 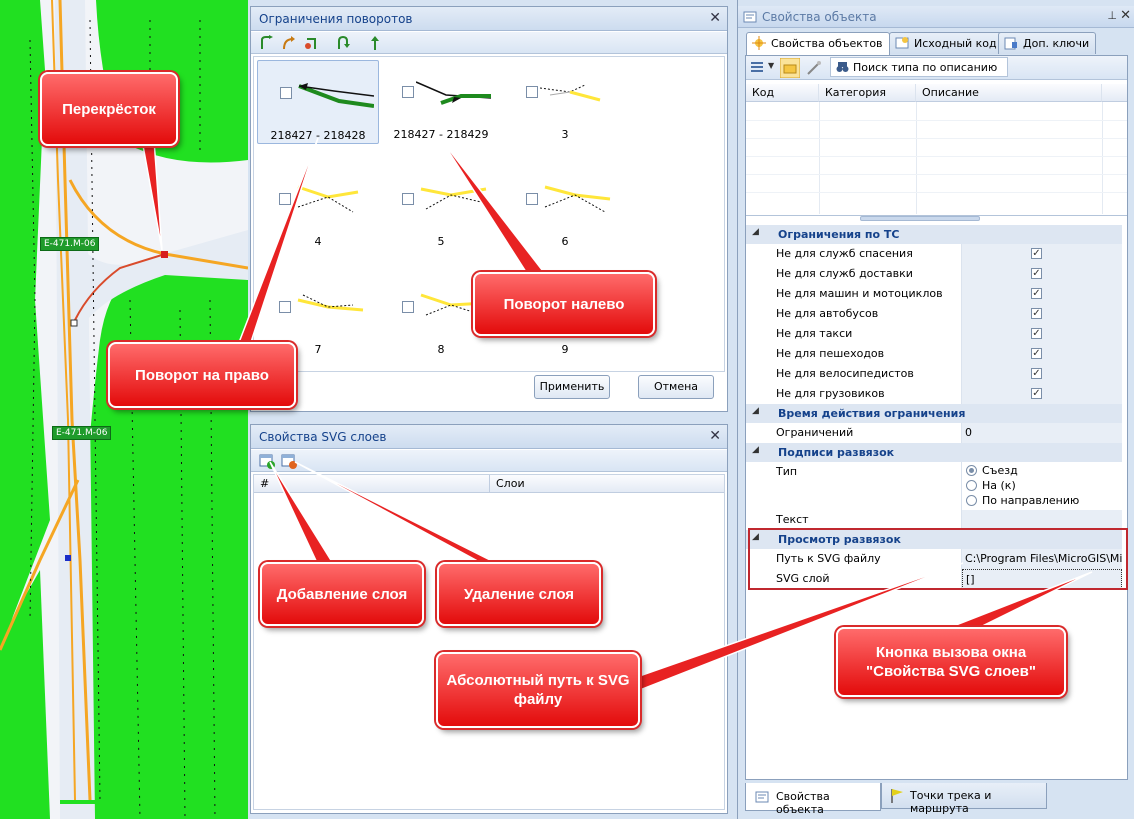 What do you see at coordinates (955, 43) in the screenshot?
I see `tab-label: Исходный код` at bounding box center [955, 43].